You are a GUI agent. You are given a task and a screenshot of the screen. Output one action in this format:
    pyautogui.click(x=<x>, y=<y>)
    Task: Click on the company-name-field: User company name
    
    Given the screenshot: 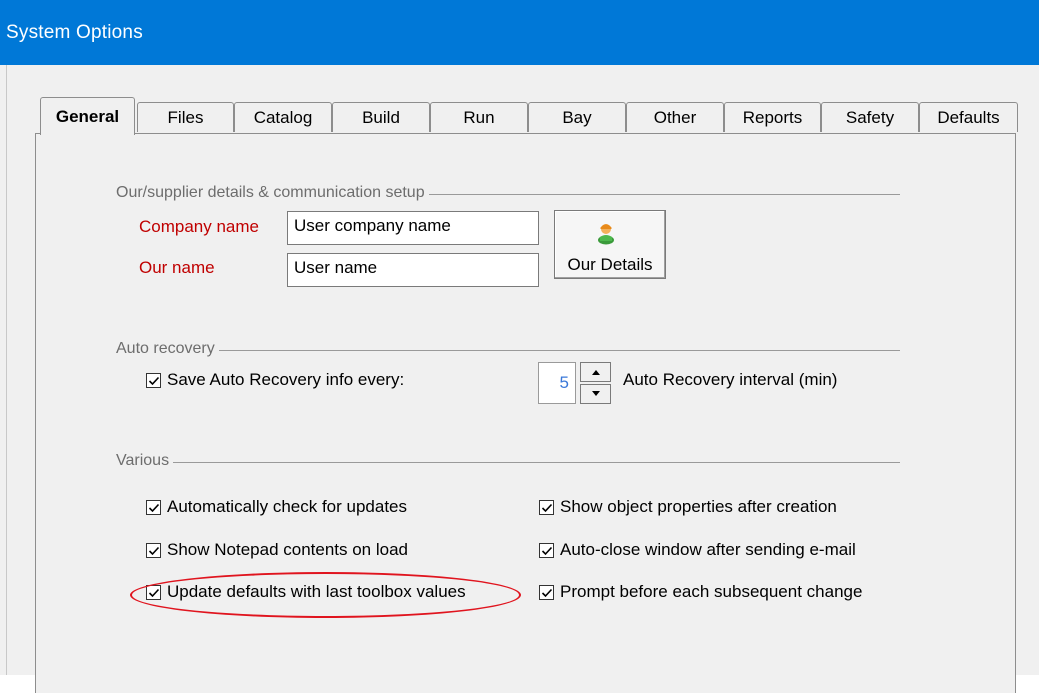 What is the action you would take?
    pyautogui.click(x=413, y=228)
    